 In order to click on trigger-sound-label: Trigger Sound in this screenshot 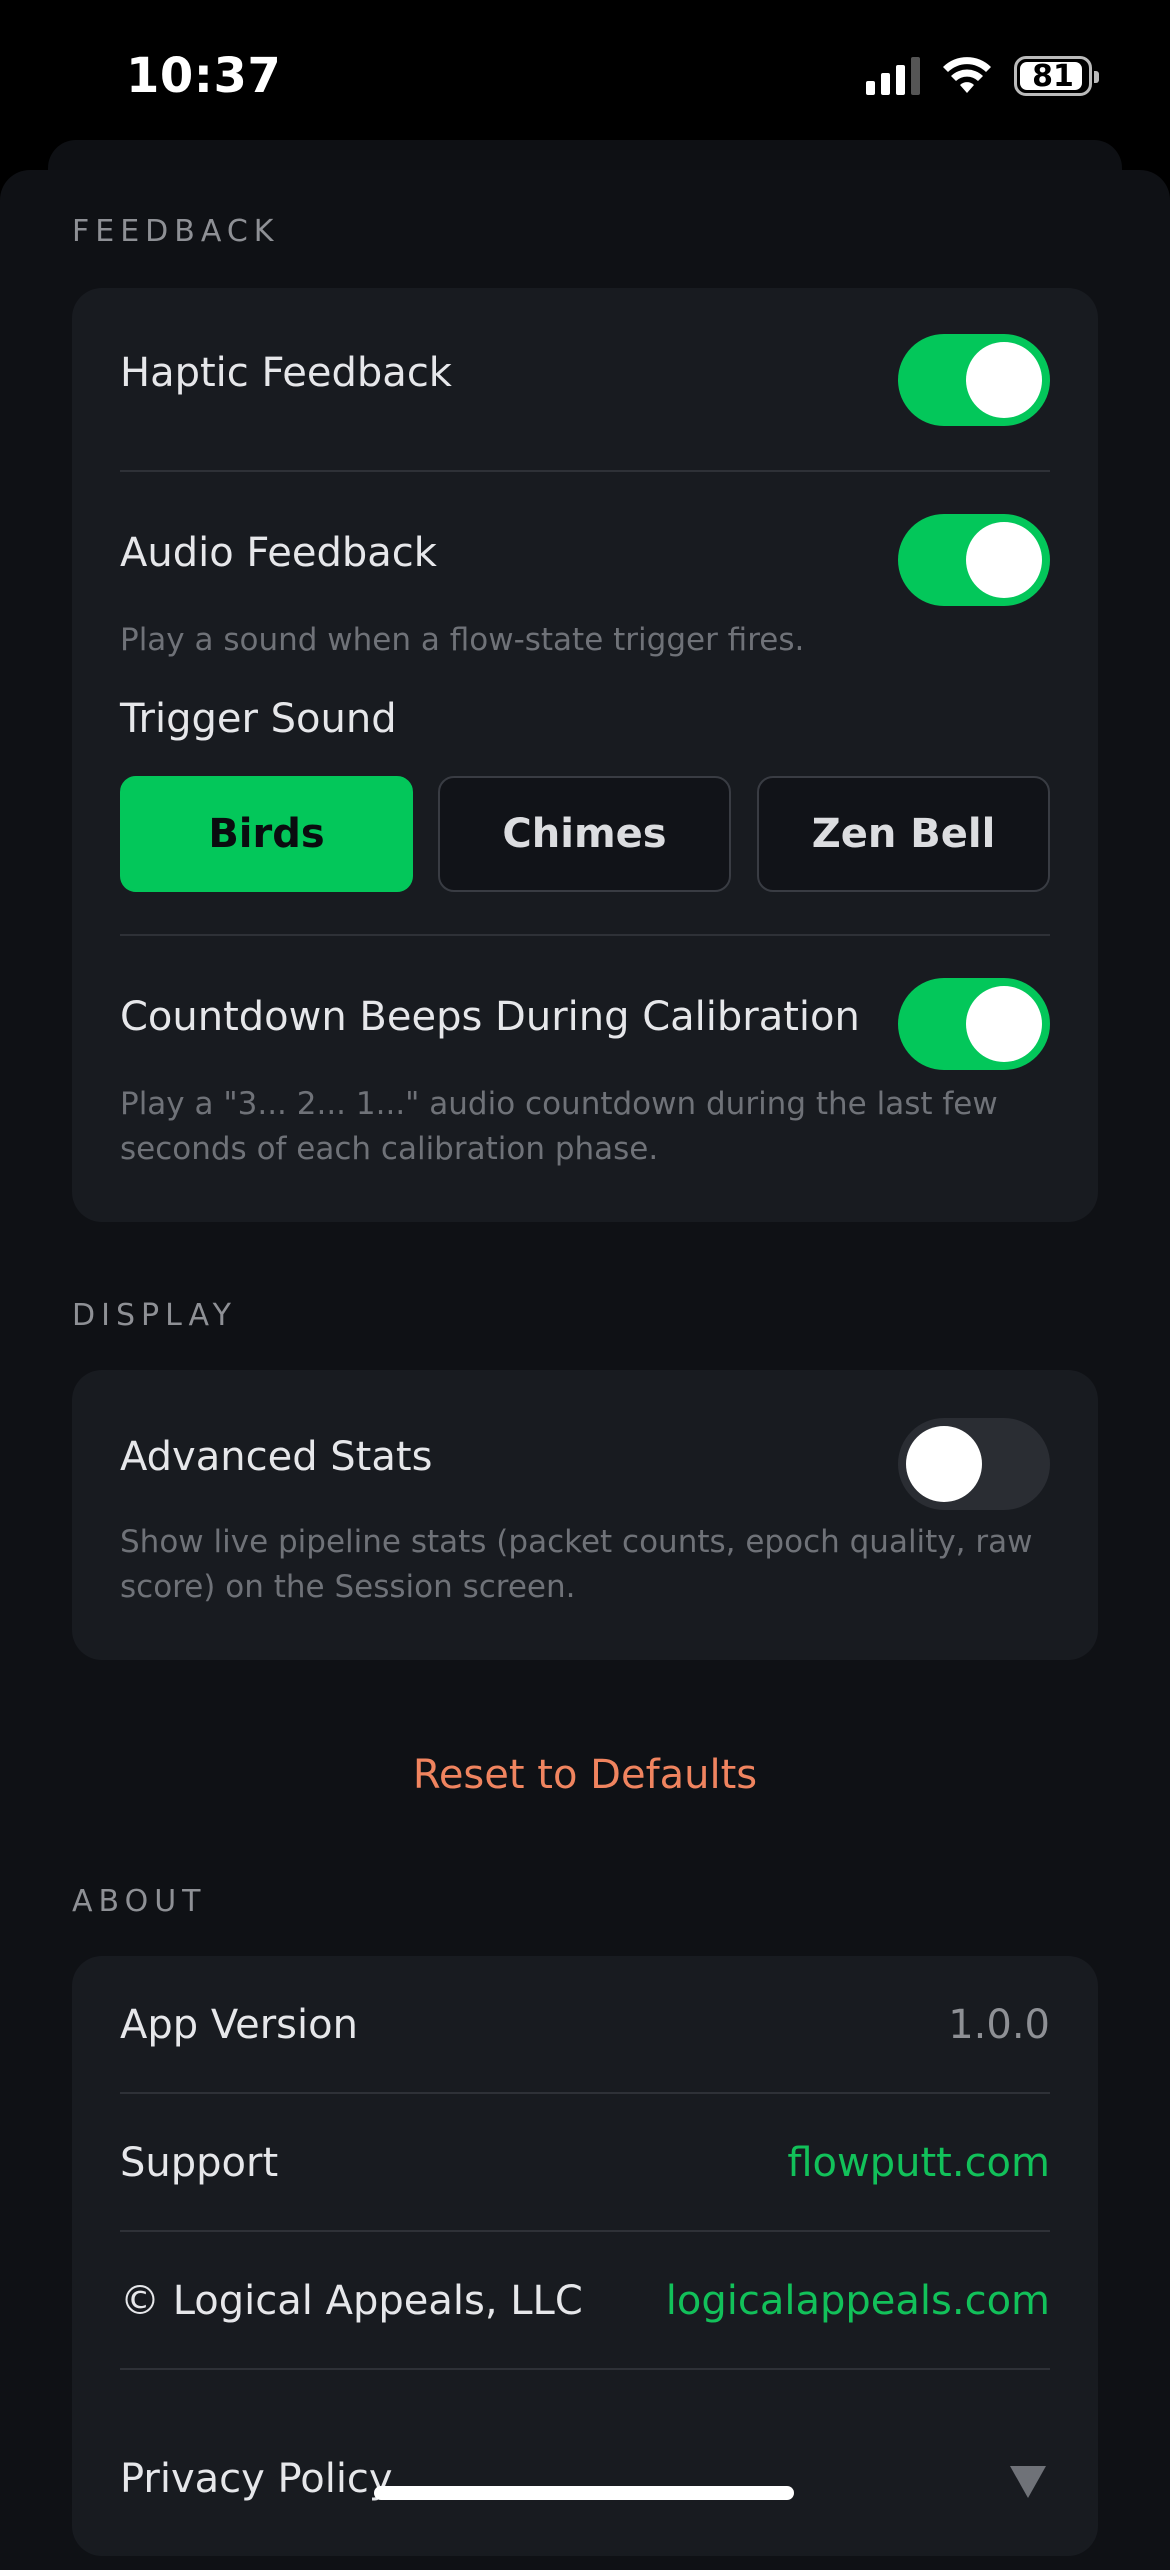, I will do `click(258, 719)`.